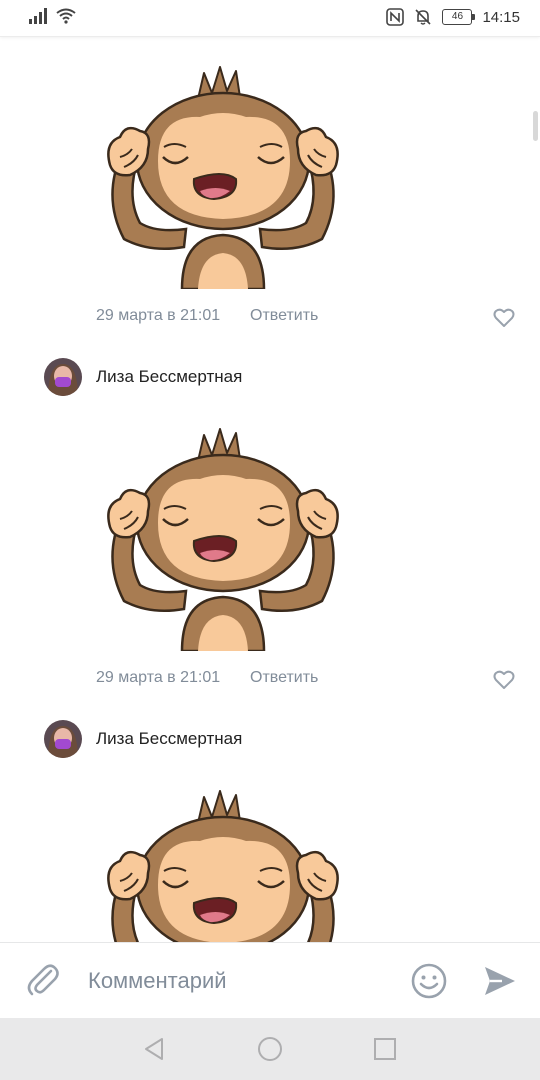 The height and width of the screenshot is (1080, 540). Describe the element at coordinates (385, 1049) in the screenshot. I see `recents-icon` at that location.